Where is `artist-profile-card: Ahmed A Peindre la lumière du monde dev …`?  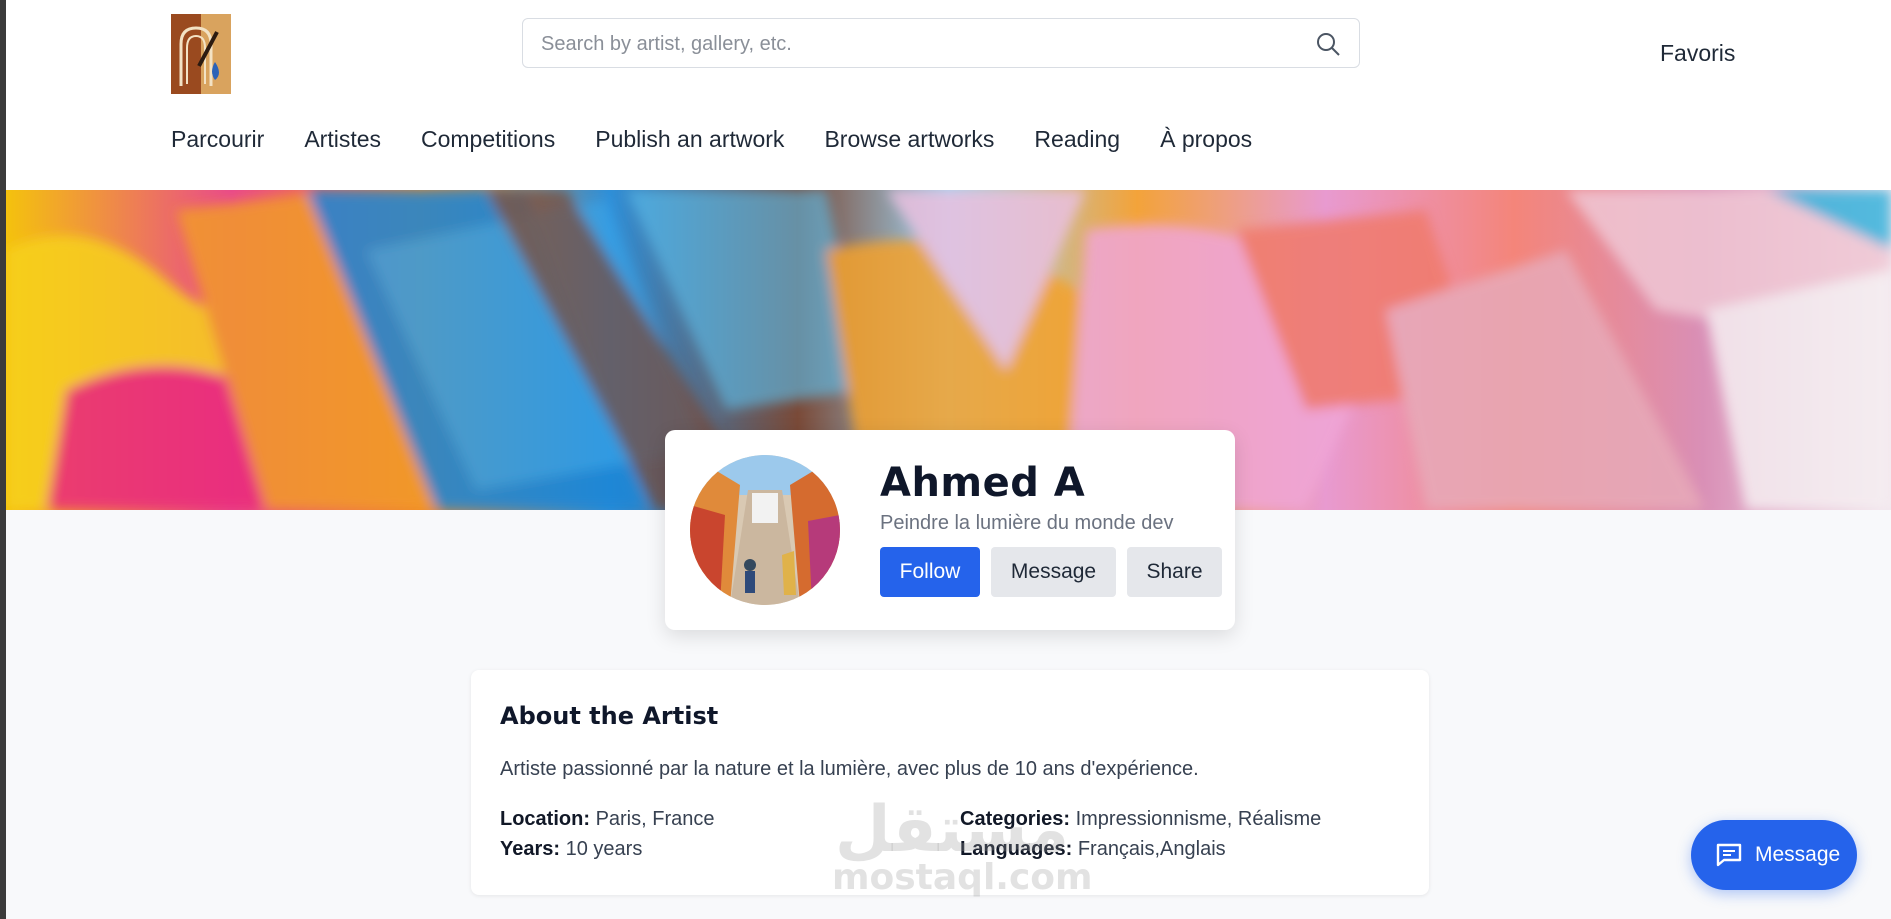 artist-profile-card: Ahmed A Peindre la lumière du monde dev … is located at coordinates (950, 530).